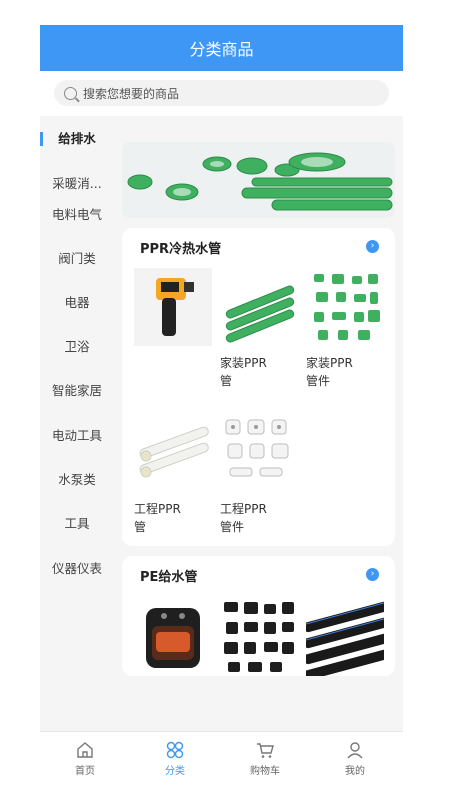 The width and height of the screenshot is (450, 800). Describe the element at coordinates (131, 93) in the screenshot. I see `search-placeholder: 搜索您想要的商品` at that location.